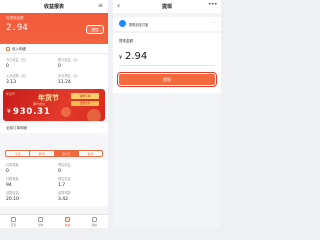  I want to click on filter-label: 全部订单明细, so click(16, 128).